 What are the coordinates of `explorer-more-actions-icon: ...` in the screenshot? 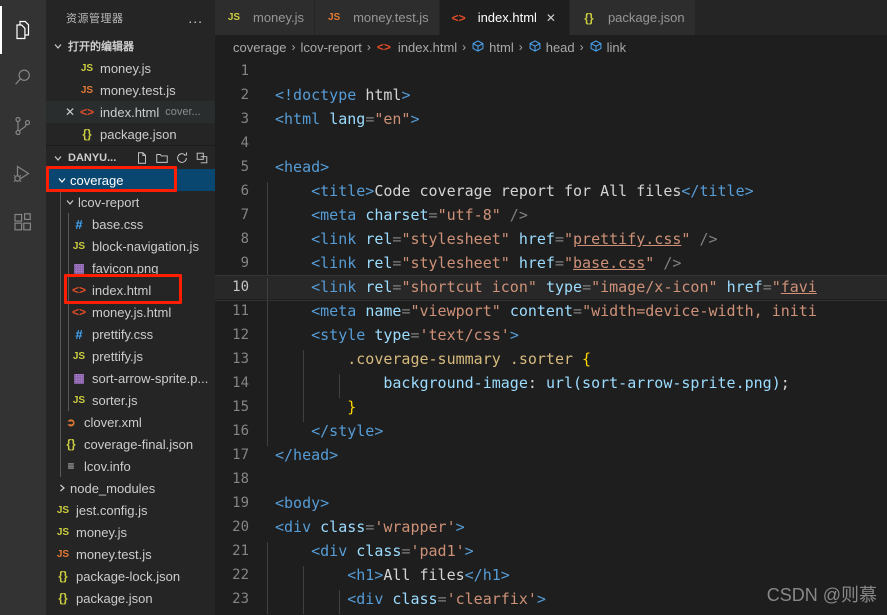 It's located at (195, 18).